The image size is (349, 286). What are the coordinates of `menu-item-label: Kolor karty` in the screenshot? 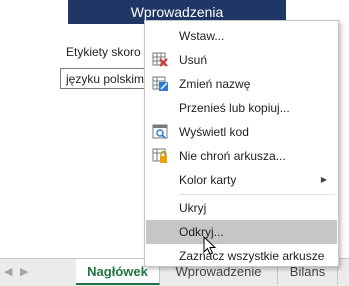 It's located at (208, 180).